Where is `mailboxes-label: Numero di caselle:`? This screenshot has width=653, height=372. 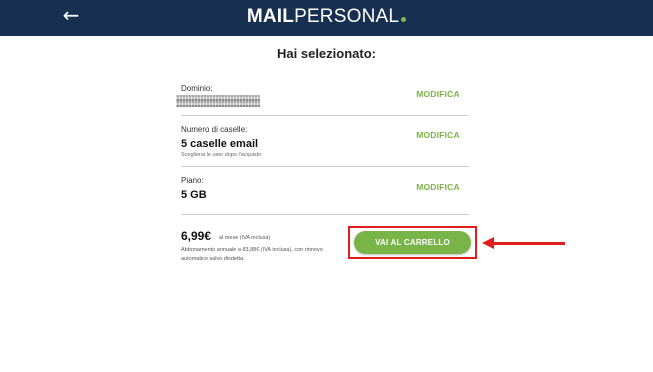
mailboxes-label: Numero di caselle: is located at coordinates (214, 129).